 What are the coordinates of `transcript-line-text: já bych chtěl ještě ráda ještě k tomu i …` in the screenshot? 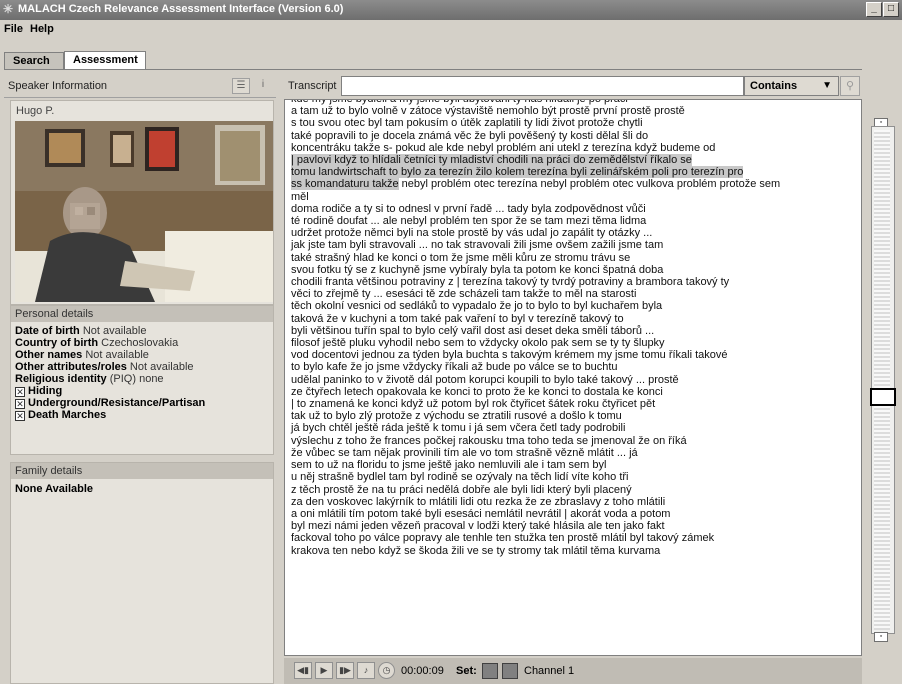 It's located at (458, 428).